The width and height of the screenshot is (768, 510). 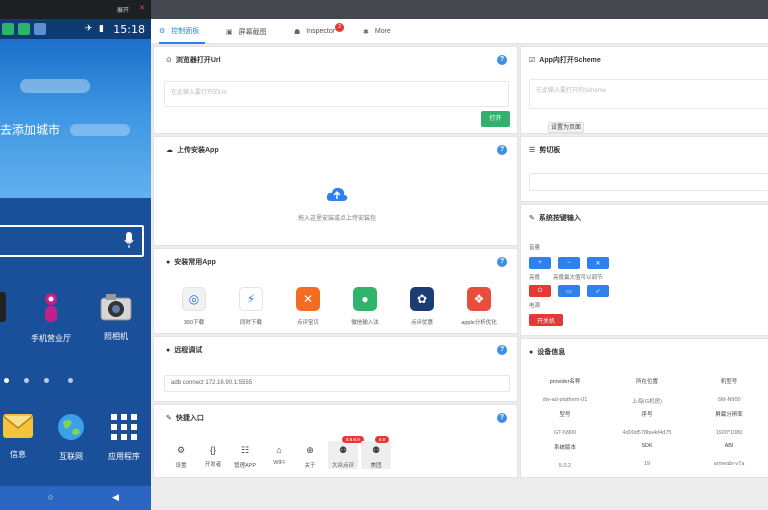 I want to click on set-as-page-button: 设置为页面, so click(x=566, y=127).